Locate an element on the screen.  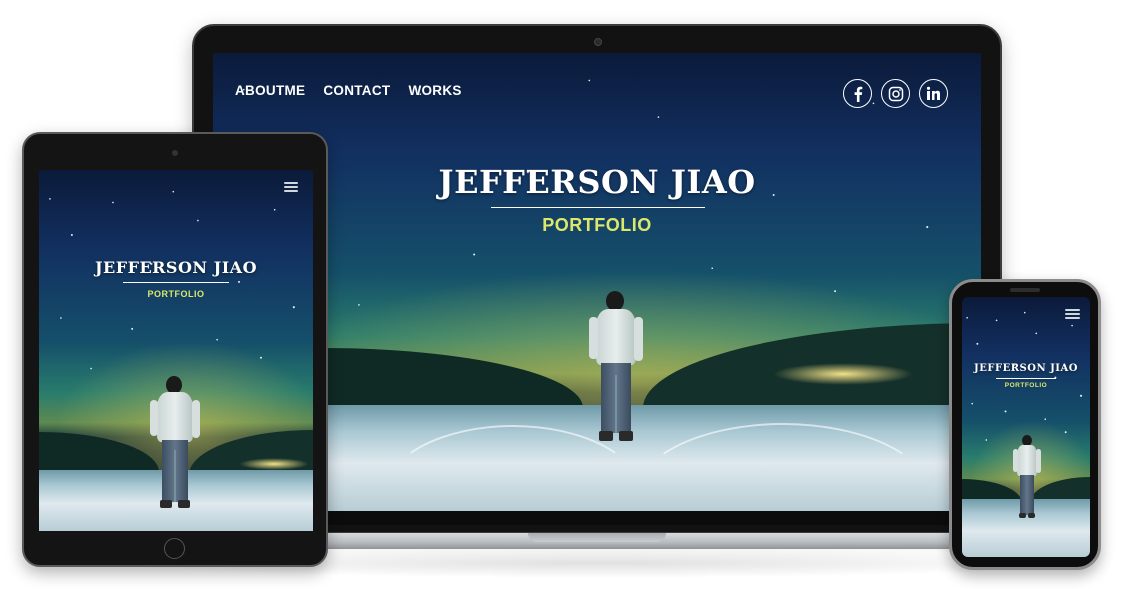
tablet-screen: JEFFERSON JIAO PORTFOLIO is located at coordinates (176, 350).